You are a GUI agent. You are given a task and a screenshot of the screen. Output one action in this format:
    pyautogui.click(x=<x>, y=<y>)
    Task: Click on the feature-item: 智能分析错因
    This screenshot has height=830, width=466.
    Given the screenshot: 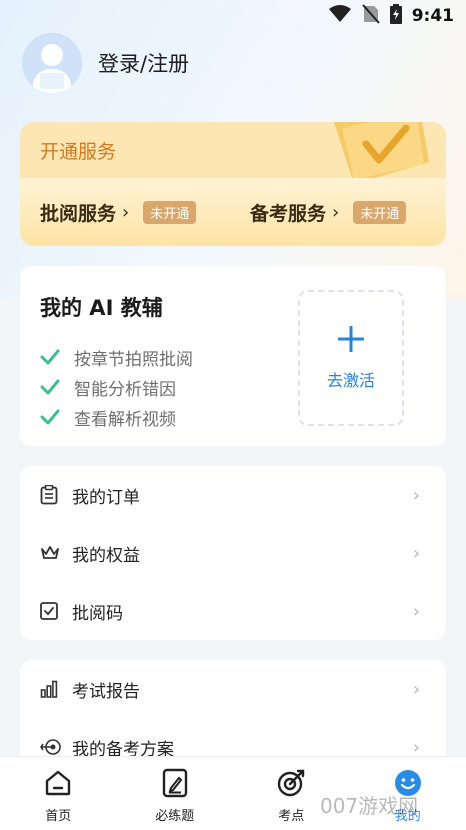 What is the action you would take?
    pyautogui.click(x=116, y=387)
    